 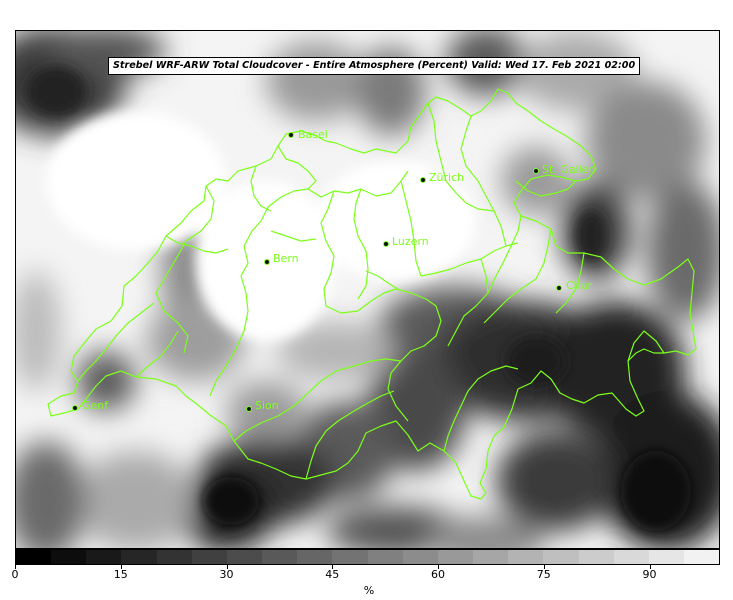 I want to click on svg-text: Chur, so click(x=579, y=285).